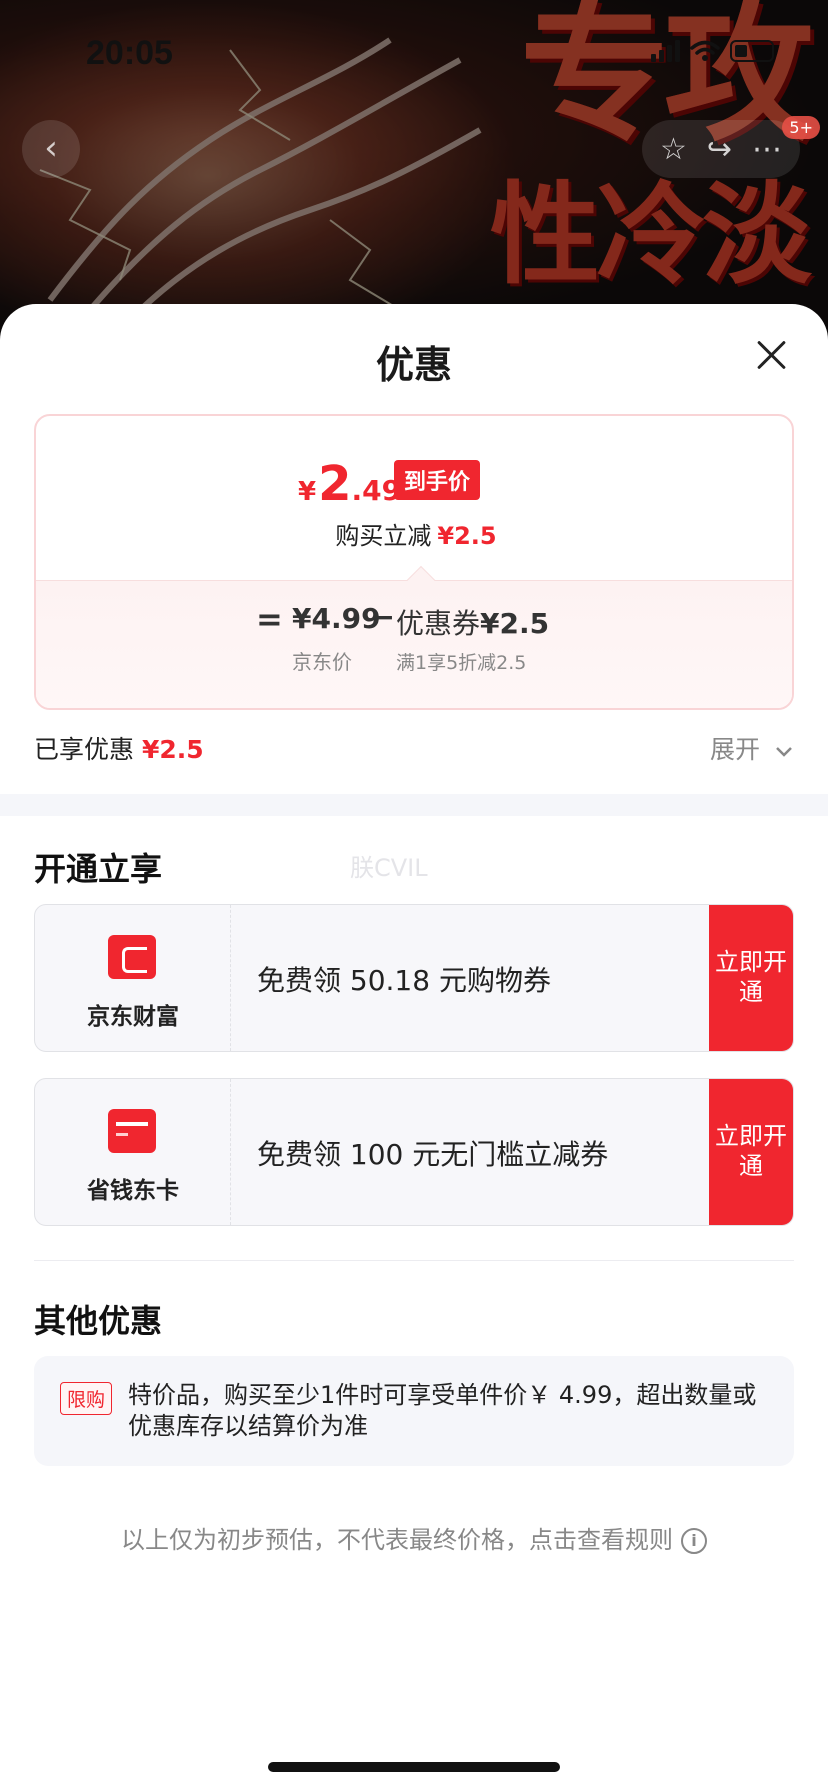 This screenshot has height=1792, width=828. What do you see at coordinates (438, 623) in the screenshot?
I see `coupon-label: 优惠券` at bounding box center [438, 623].